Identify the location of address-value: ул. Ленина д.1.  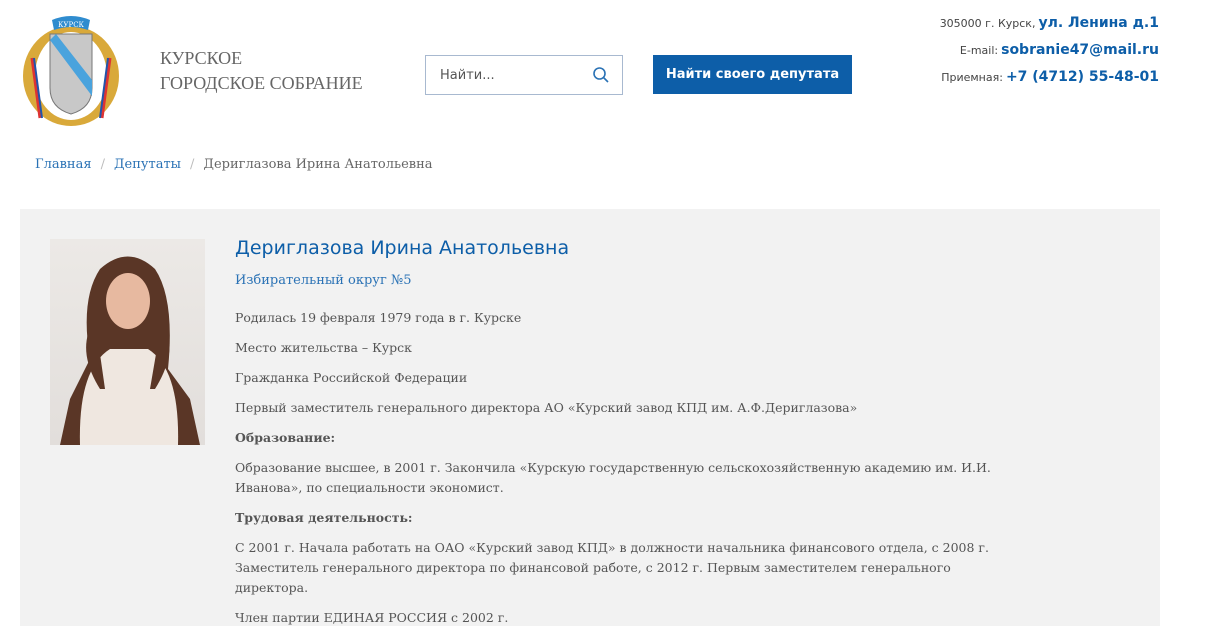
(1098, 23).